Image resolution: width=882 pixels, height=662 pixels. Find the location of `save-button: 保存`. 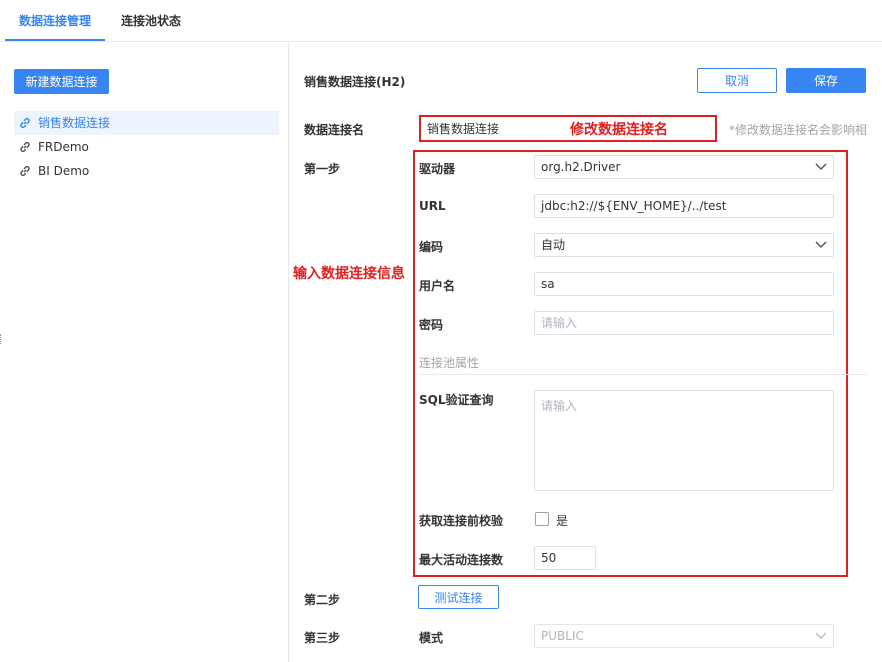

save-button: 保存 is located at coordinates (826, 80).